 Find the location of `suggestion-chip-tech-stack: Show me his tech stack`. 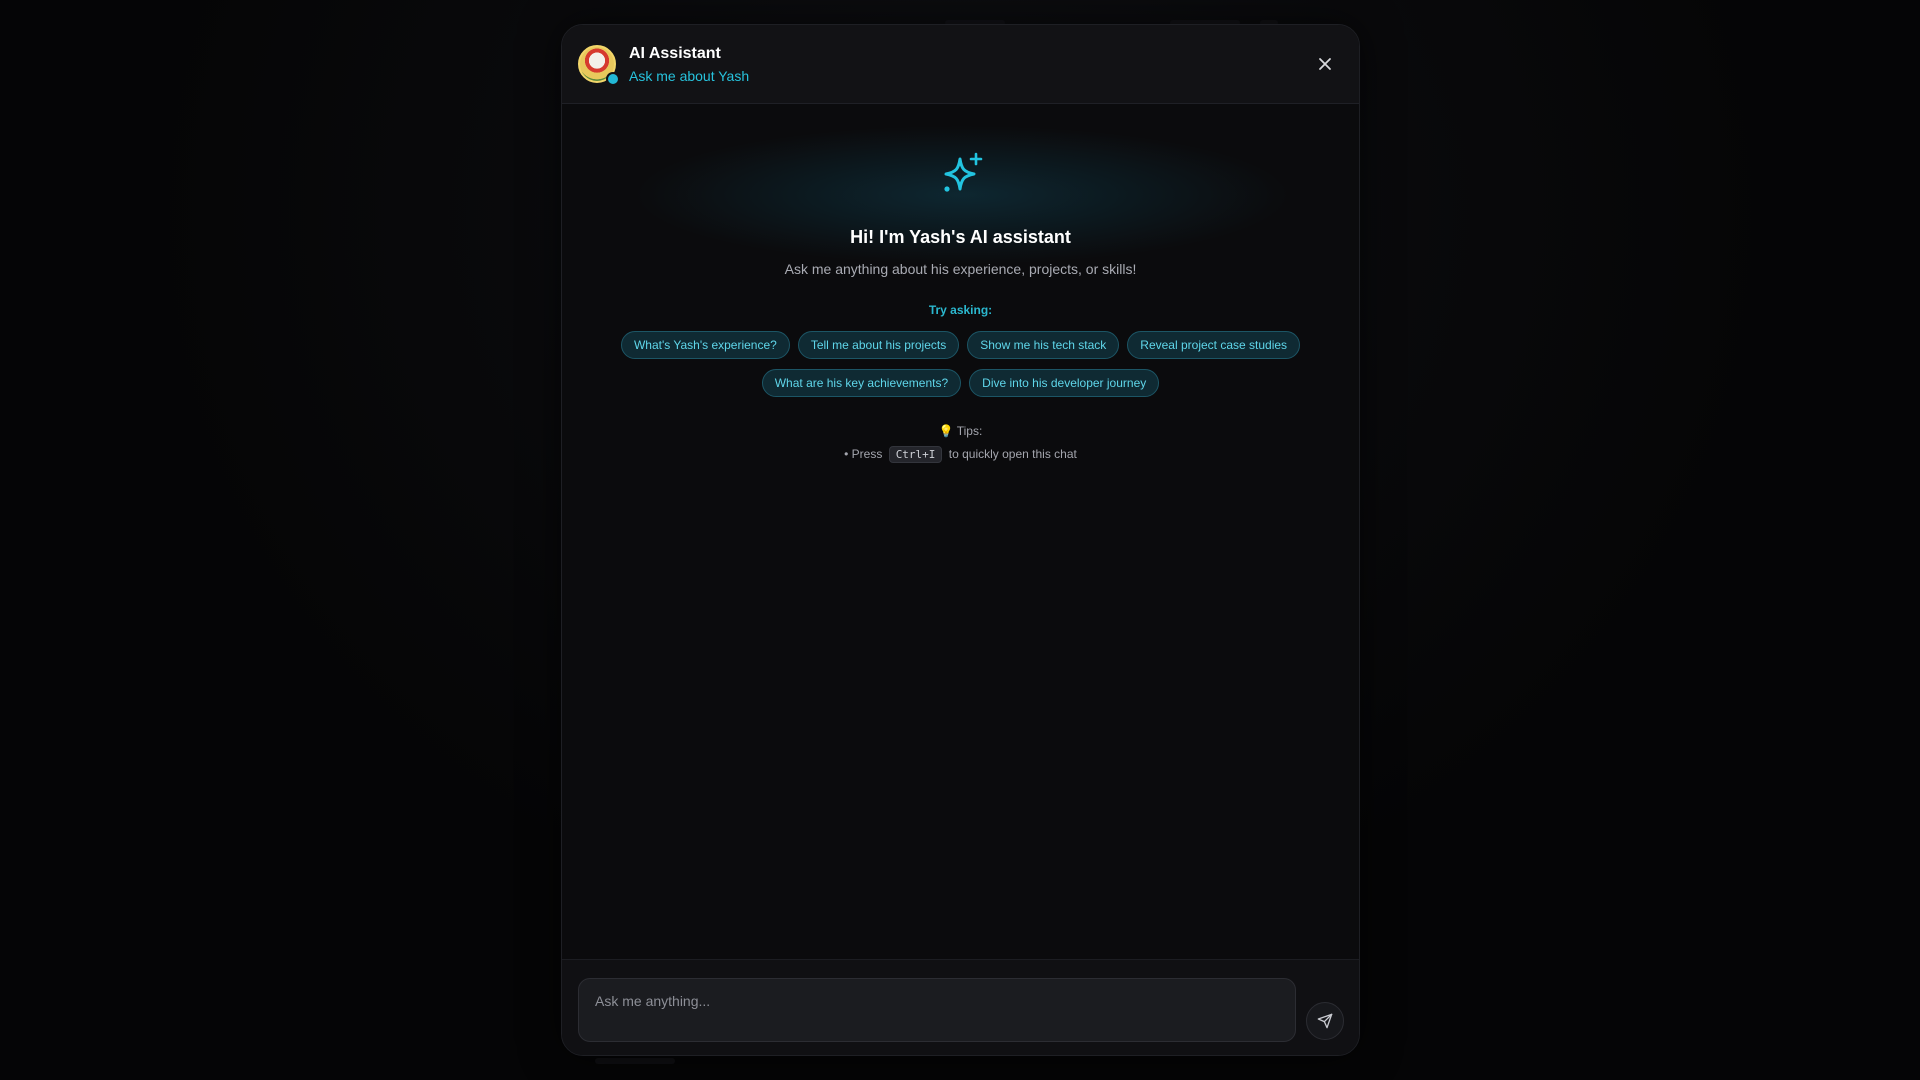

suggestion-chip-tech-stack: Show me his tech stack is located at coordinates (1043, 345).